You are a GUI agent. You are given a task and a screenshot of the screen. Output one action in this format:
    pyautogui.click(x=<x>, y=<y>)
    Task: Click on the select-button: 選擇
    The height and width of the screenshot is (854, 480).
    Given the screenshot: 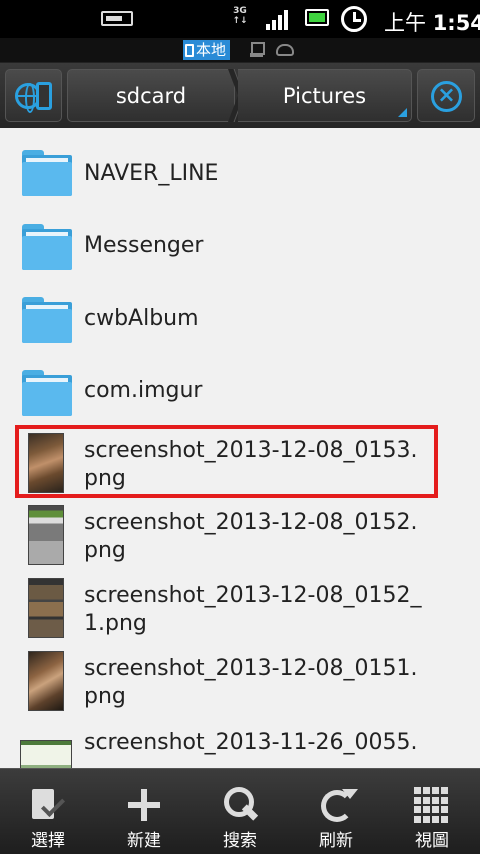 What is the action you would take?
    pyautogui.click(x=48, y=811)
    